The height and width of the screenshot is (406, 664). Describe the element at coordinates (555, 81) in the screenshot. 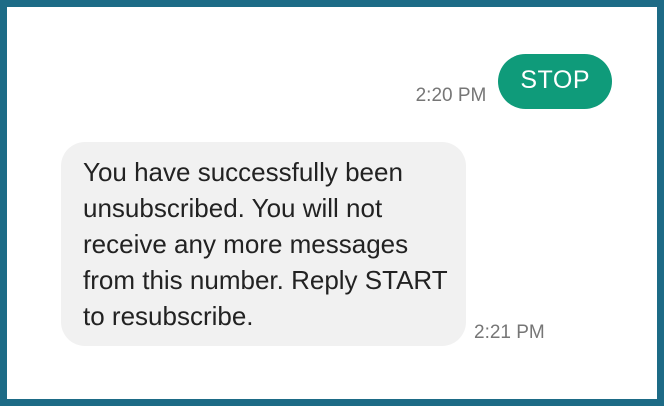

I see `outgoing-message-bubble: STOP` at that location.